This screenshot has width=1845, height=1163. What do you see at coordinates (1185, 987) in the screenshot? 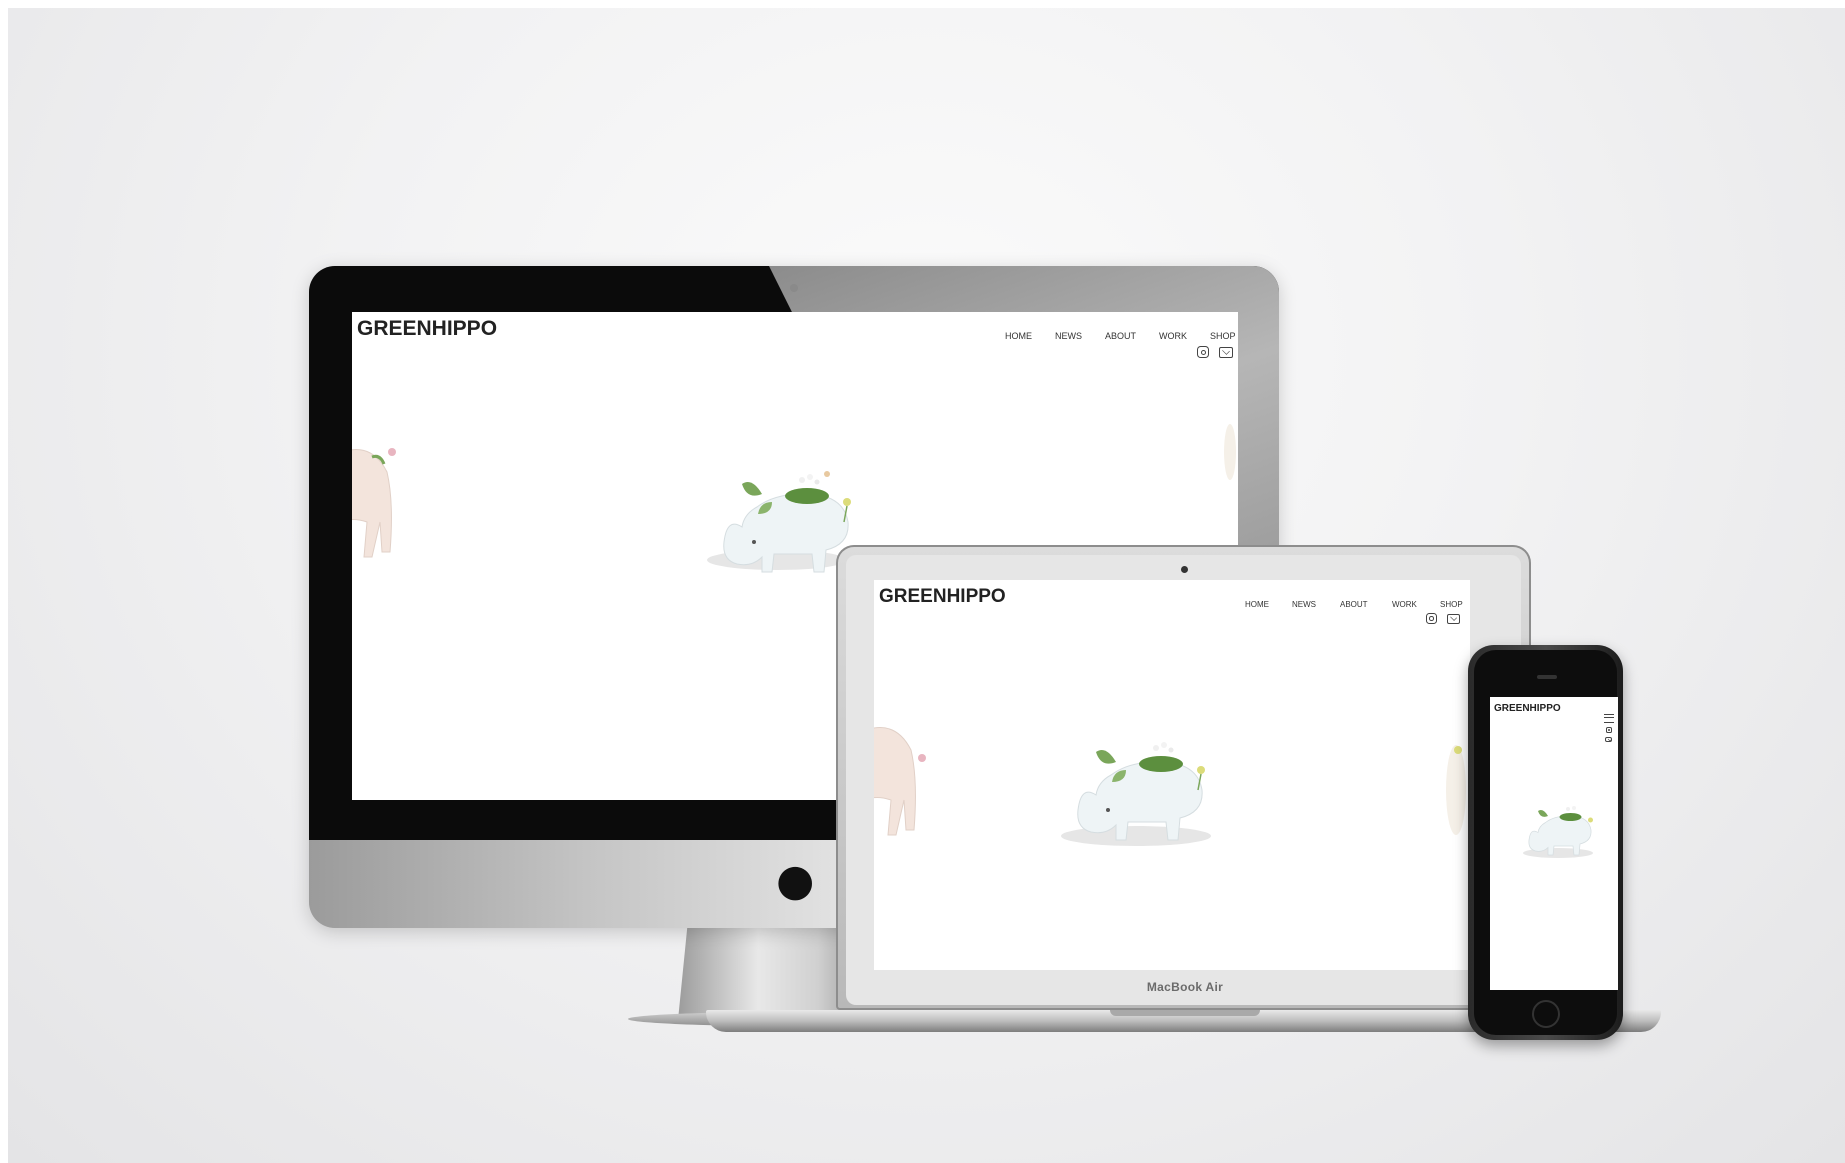
I see `macbook-label: MacBook Air` at bounding box center [1185, 987].